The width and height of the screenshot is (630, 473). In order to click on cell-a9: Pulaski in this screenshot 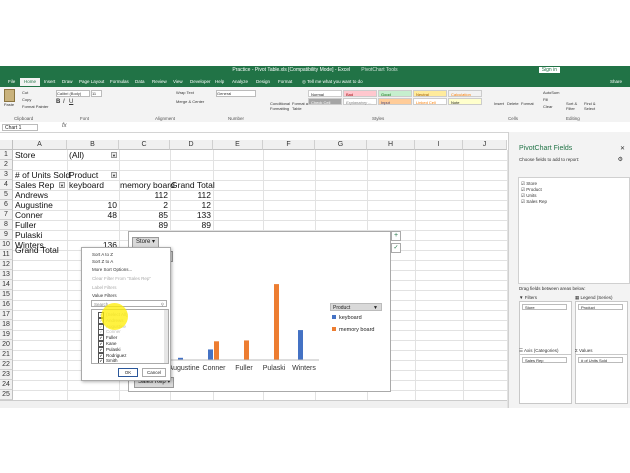, I will do `click(28, 235)`.